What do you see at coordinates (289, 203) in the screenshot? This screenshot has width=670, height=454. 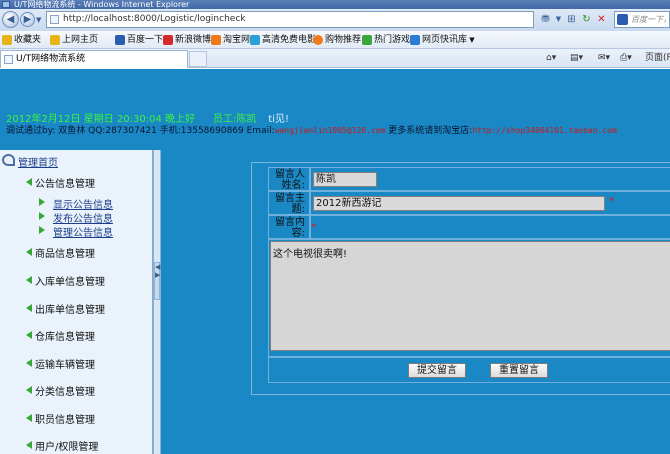 I see `subject-label: 留言主题:` at bounding box center [289, 203].